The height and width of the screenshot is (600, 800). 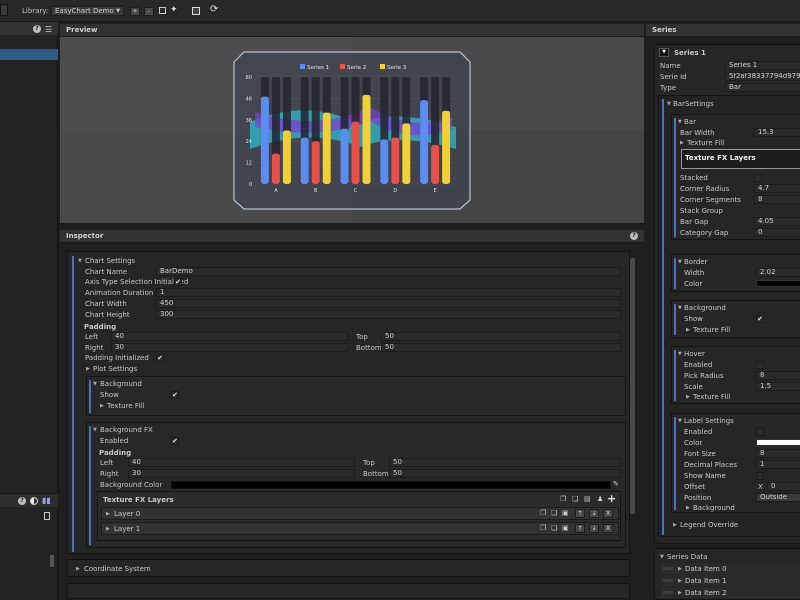 What do you see at coordinates (391, 485) in the screenshot?
I see `bgfx-color-swatch` at bounding box center [391, 485].